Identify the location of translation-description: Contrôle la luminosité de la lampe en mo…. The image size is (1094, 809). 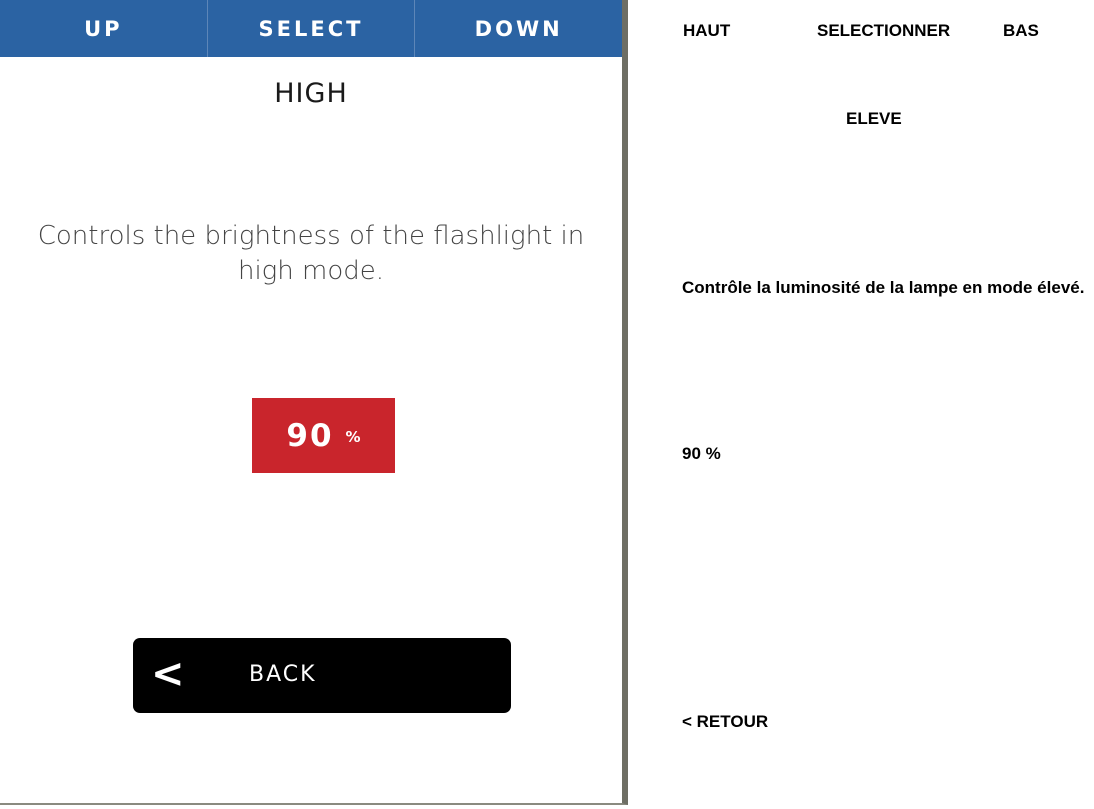
(883, 287).